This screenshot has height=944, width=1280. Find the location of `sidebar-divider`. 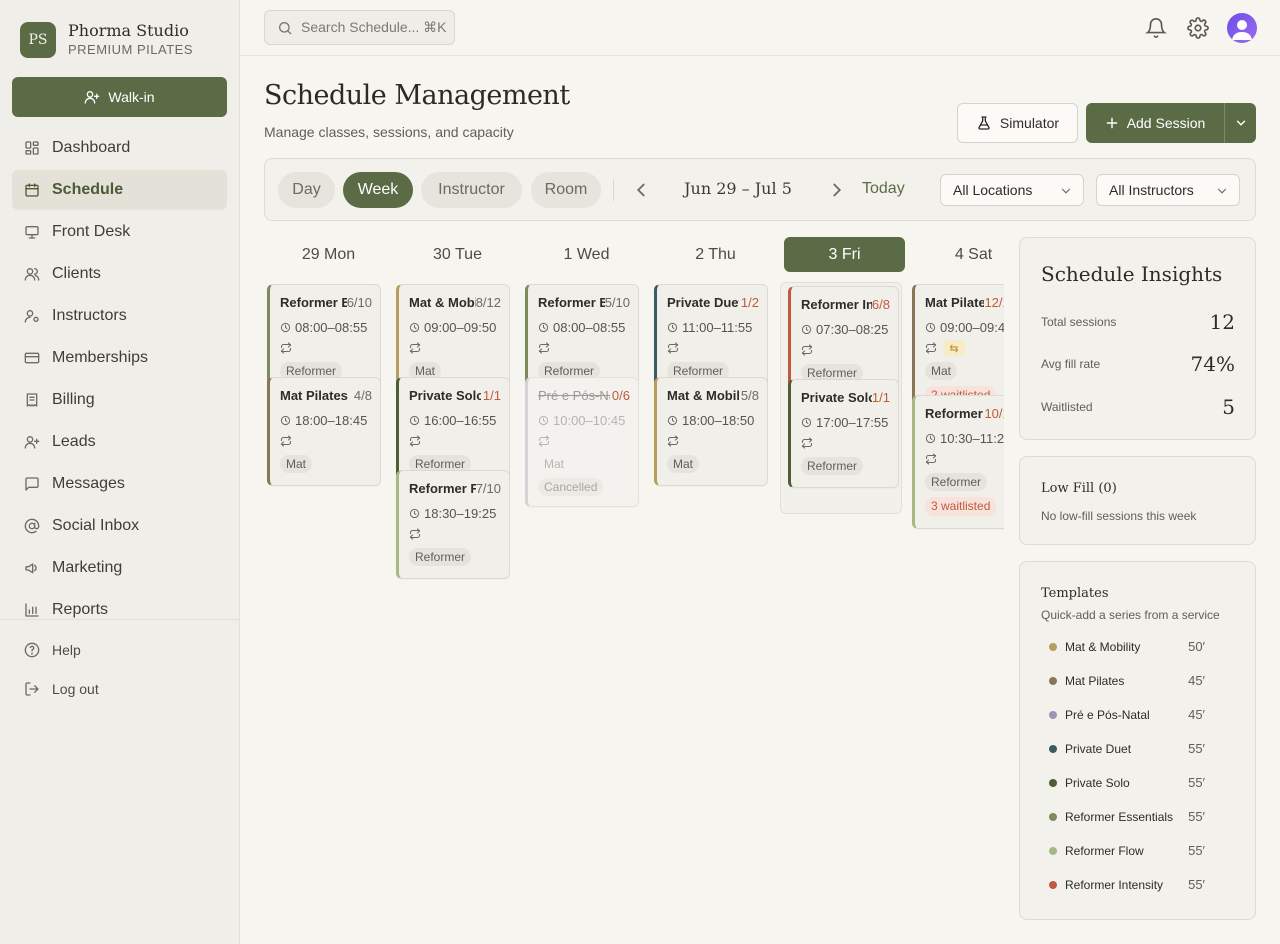

sidebar-divider is located at coordinates (119, 619).